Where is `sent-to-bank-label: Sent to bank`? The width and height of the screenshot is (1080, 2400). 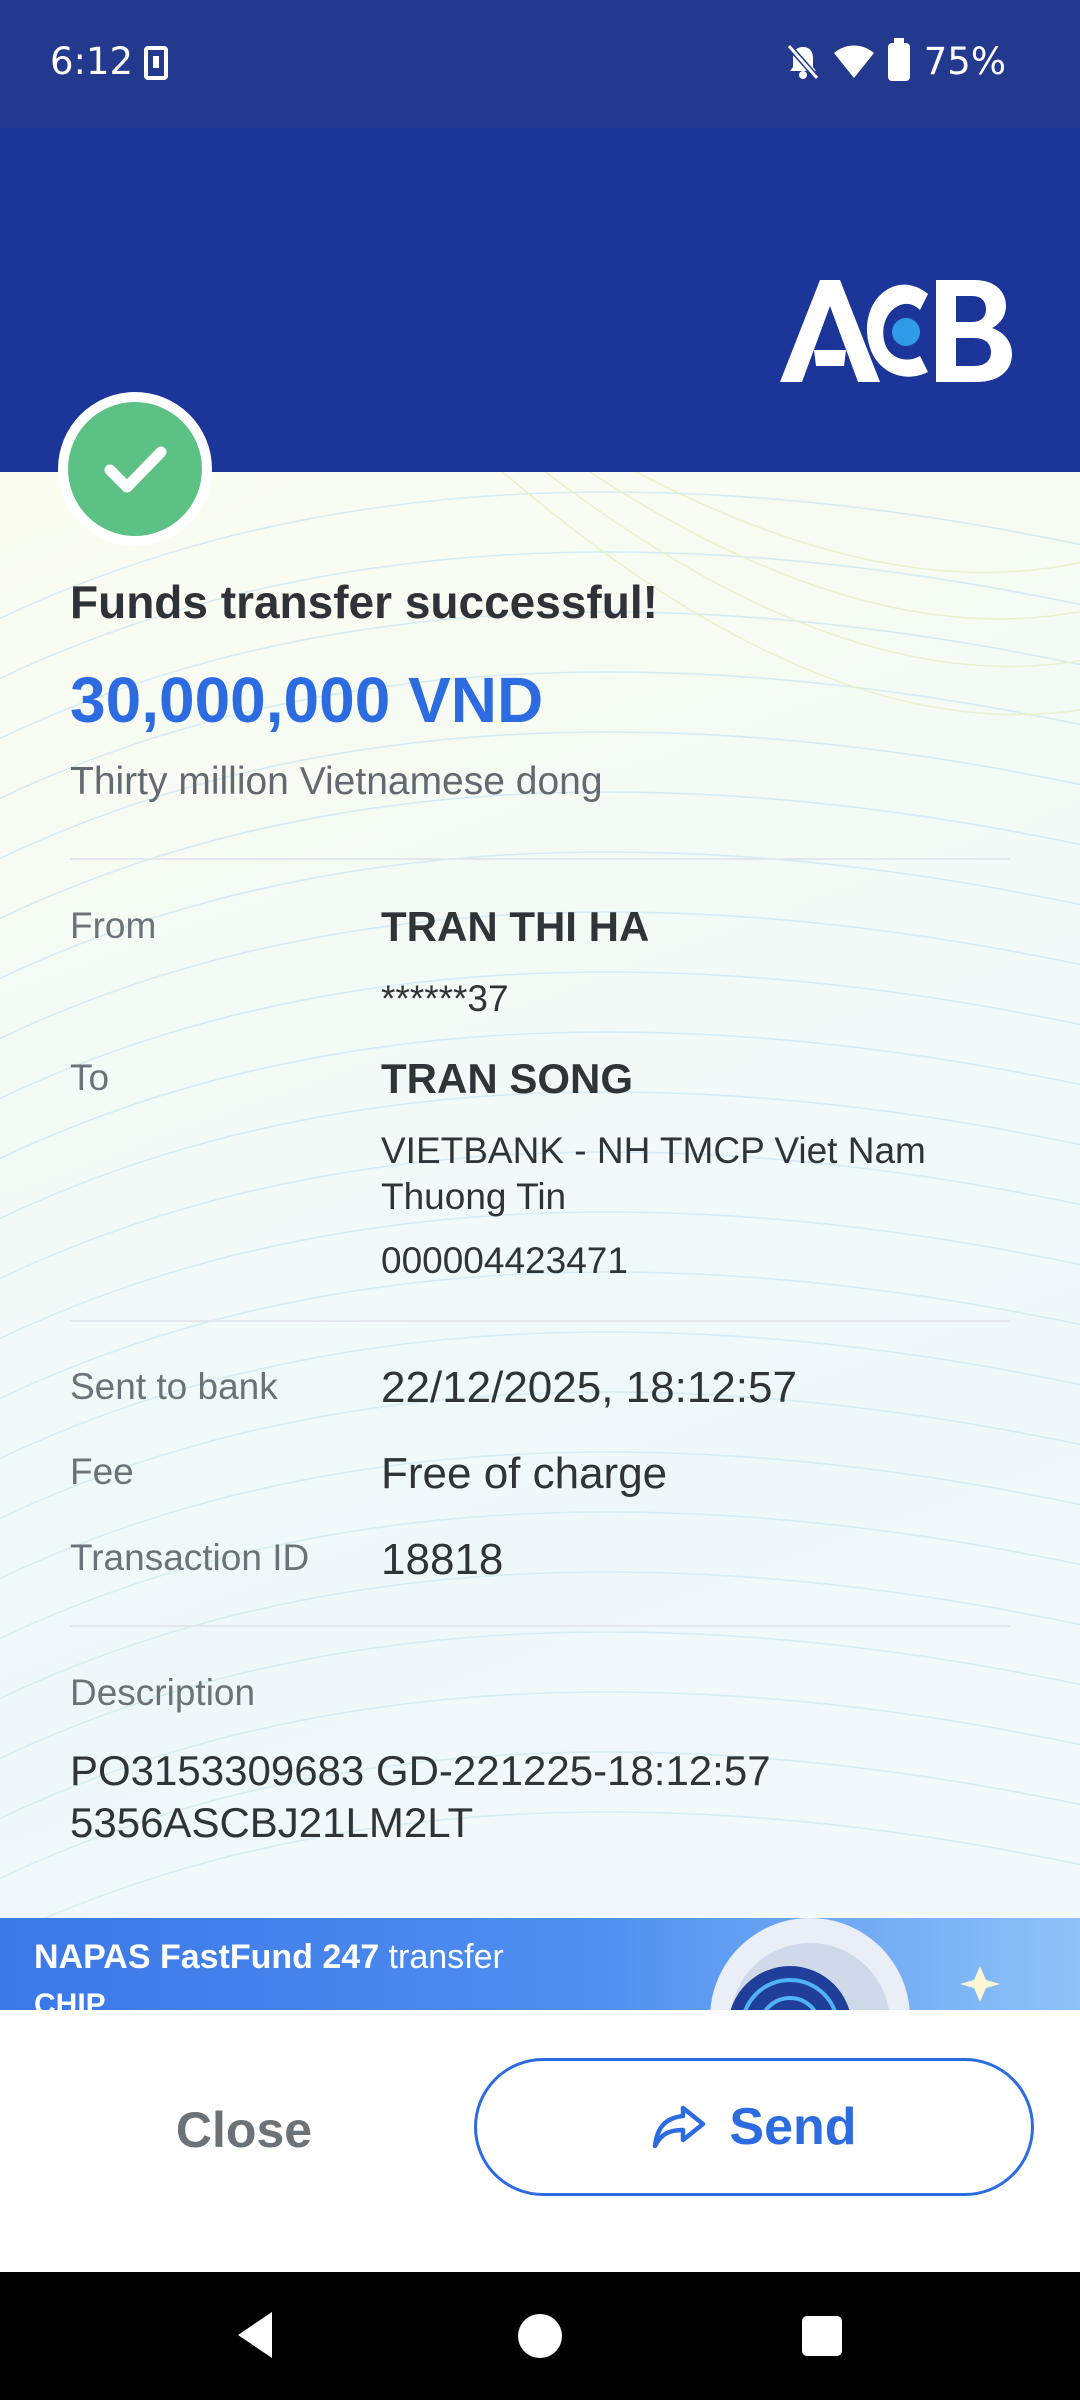 sent-to-bank-label: Sent to bank is located at coordinates (174, 1386).